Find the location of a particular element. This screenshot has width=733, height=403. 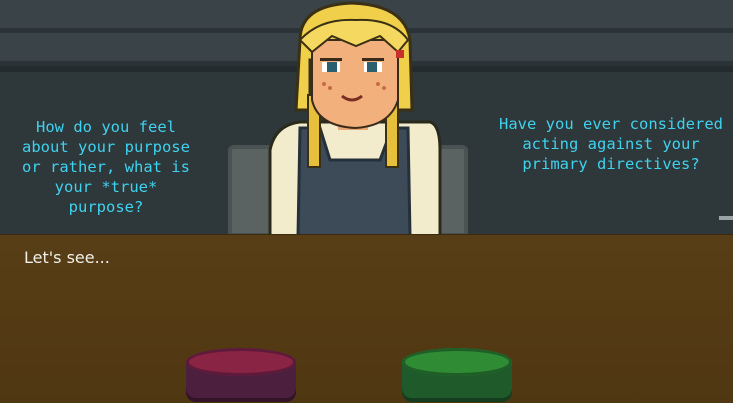

green-button is located at coordinates (457, 375).